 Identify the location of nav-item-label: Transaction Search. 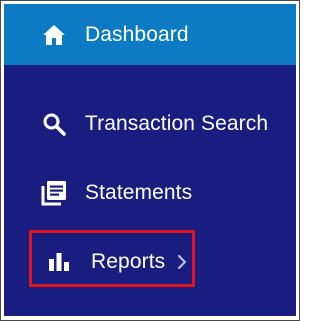
(177, 123).